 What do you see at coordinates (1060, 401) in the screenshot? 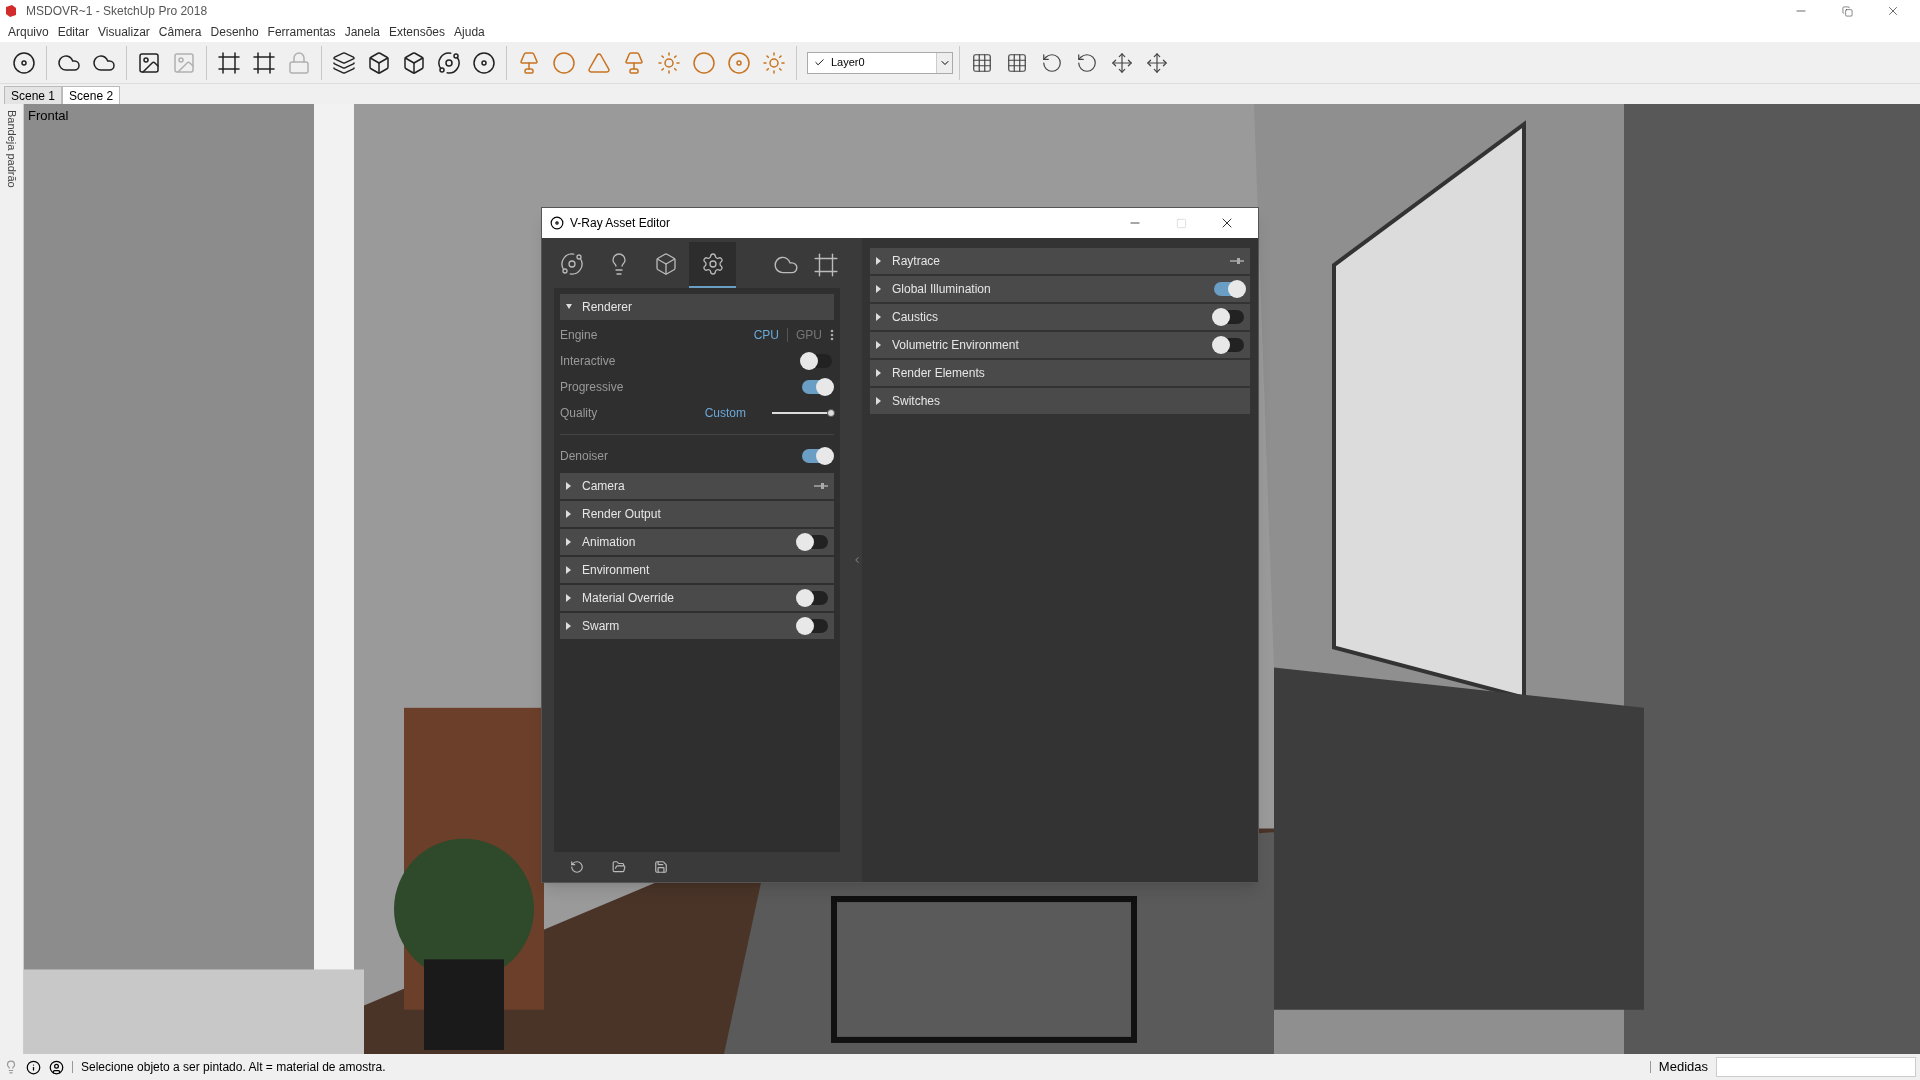
I see `section-header: Switches` at bounding box center [1060, 401].